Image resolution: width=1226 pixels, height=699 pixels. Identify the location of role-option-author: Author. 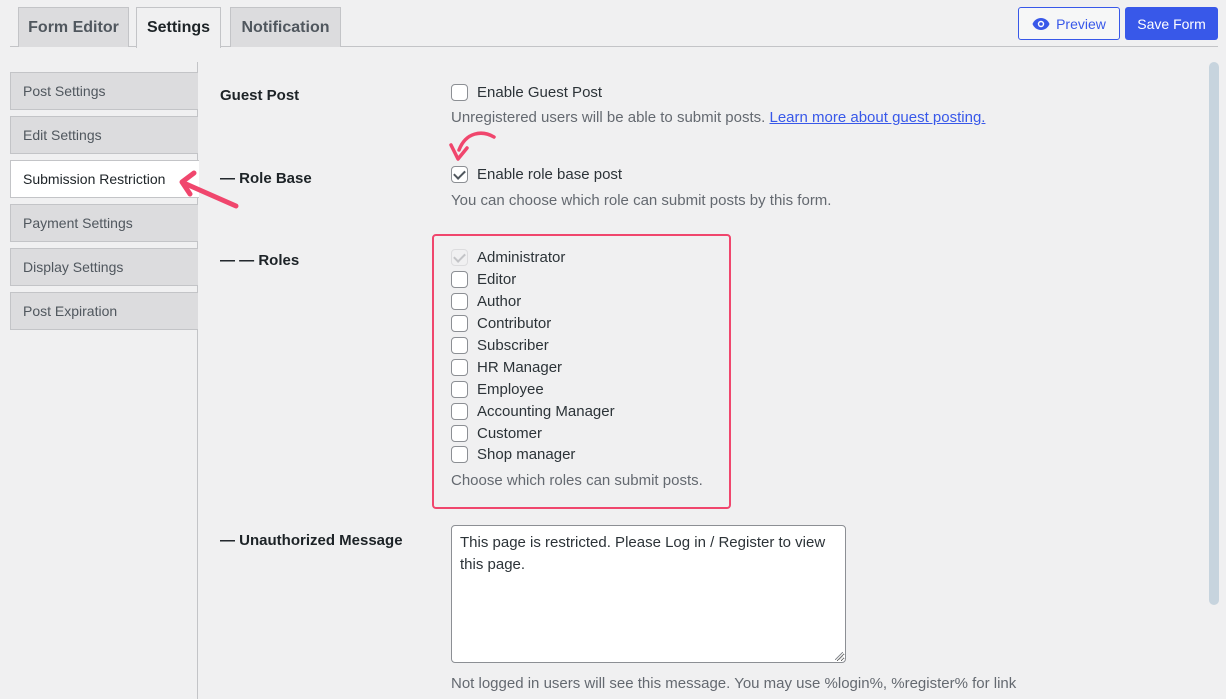
(533, 302).